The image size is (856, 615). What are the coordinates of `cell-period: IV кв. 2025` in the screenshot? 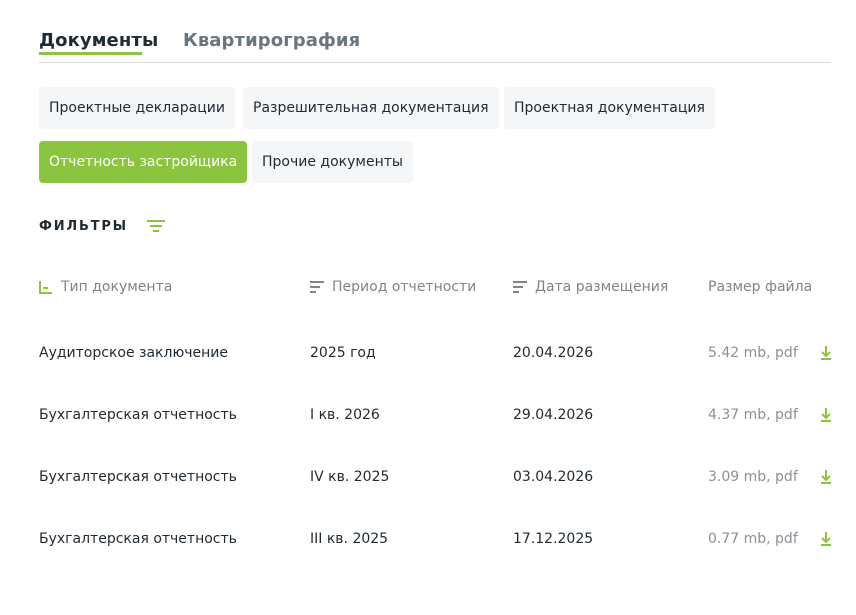 It's located at (350, 477).